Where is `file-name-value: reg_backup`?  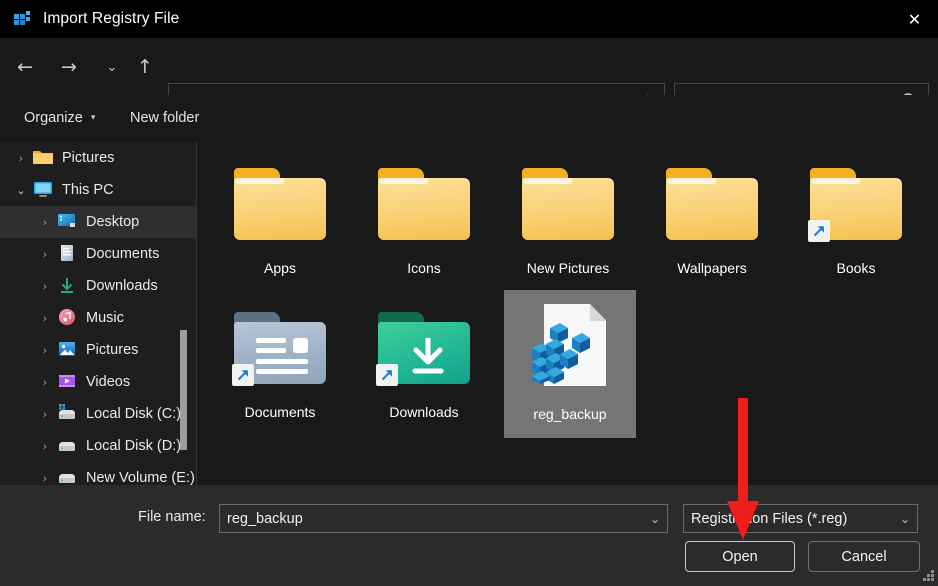 file-name-value: reg_backup is located at coordinates (265, 518).